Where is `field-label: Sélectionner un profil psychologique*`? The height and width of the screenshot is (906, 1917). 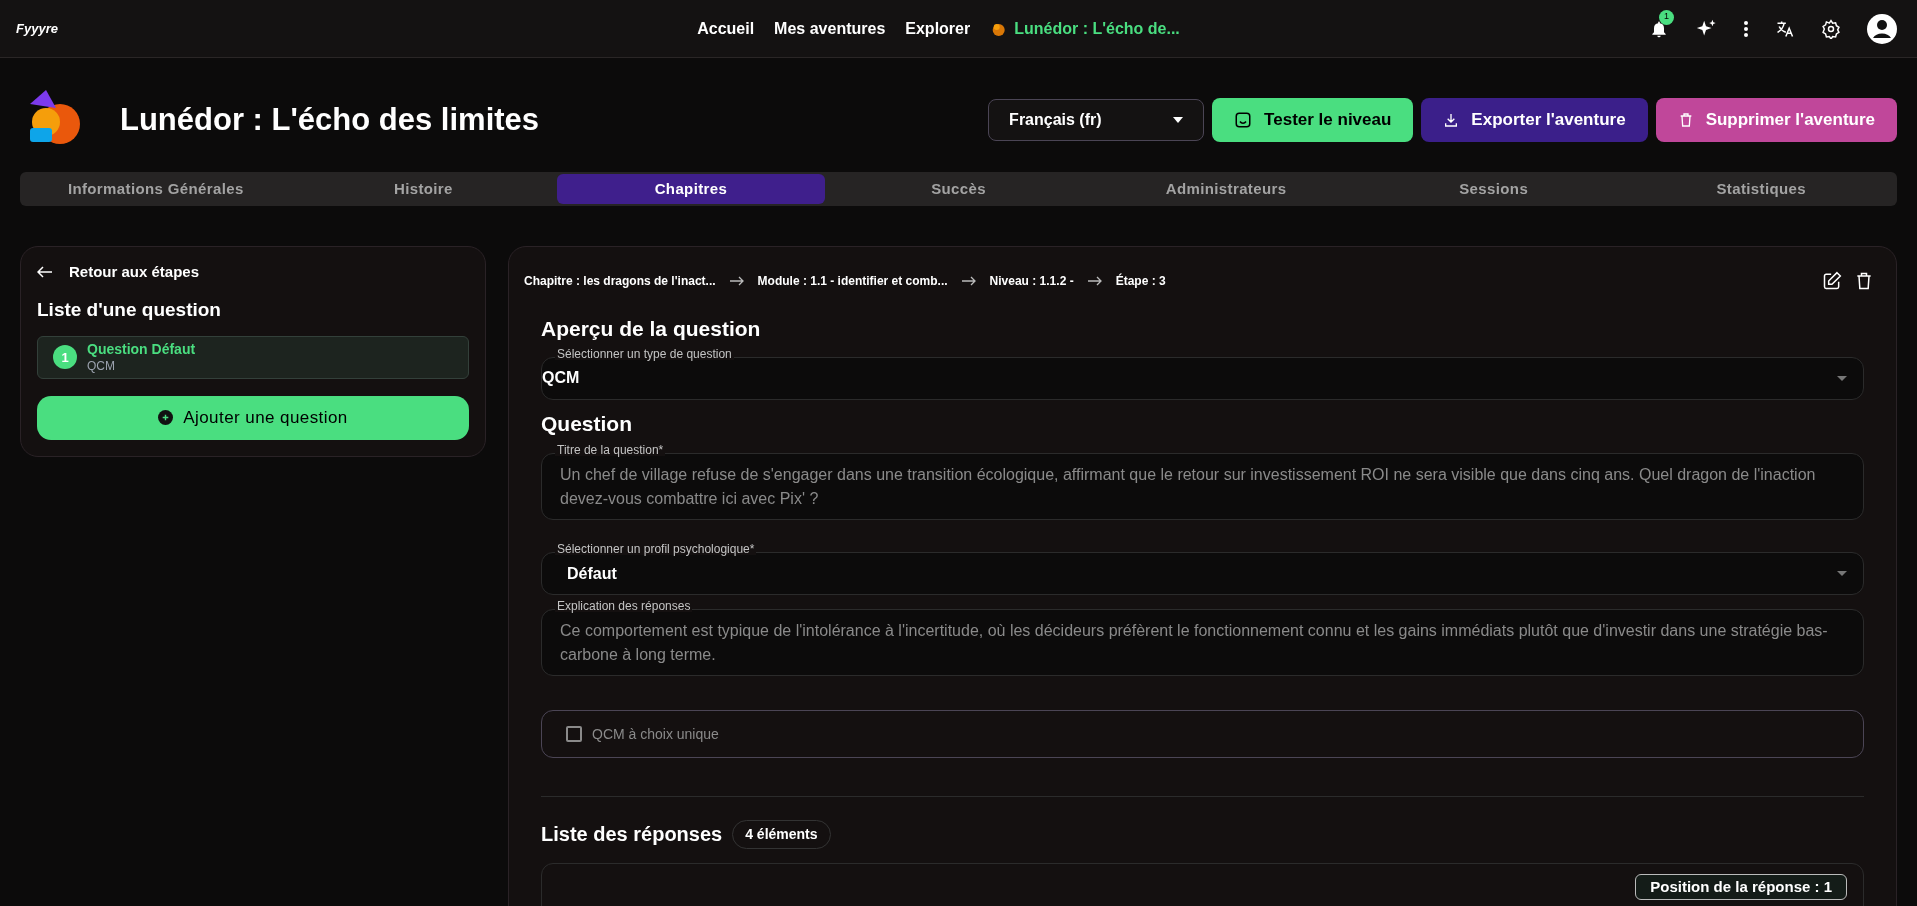 field-label: Sélectionner un profil psychologique* is located at coordinates (656, 549).